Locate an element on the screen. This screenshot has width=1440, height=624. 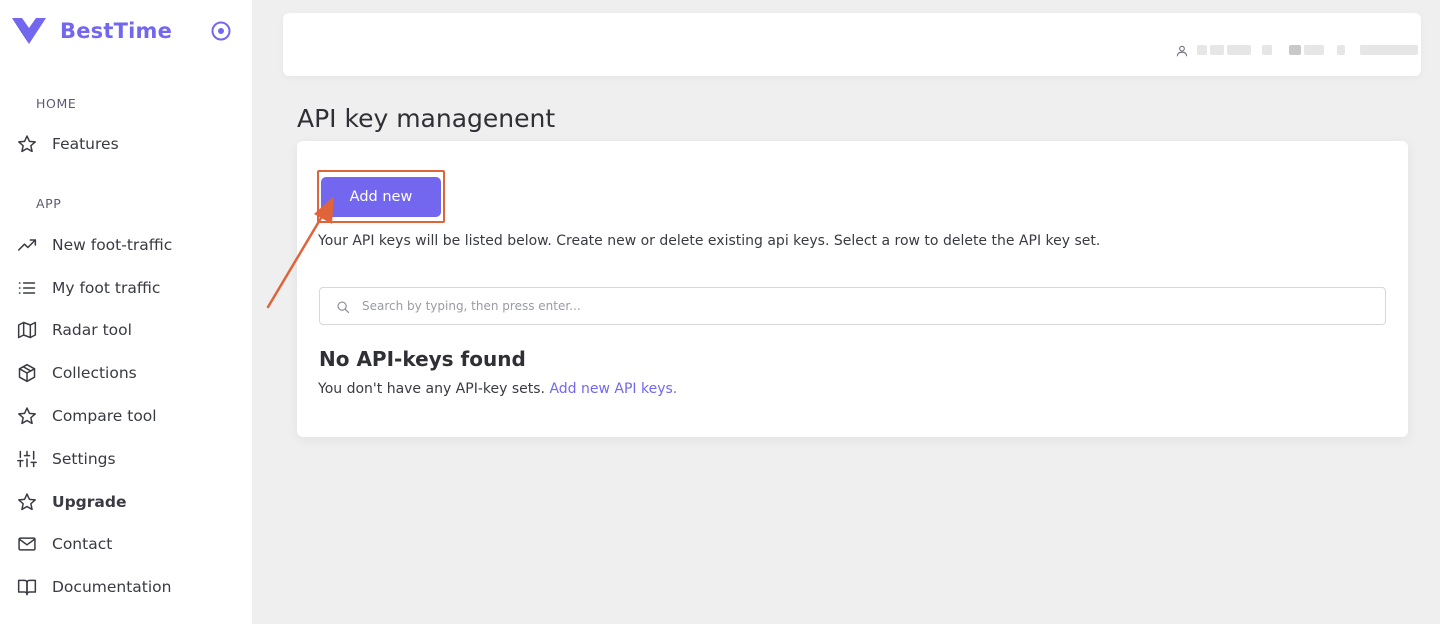
sidebar-item-label: My foot traffic is located at coordinates (106, 288).